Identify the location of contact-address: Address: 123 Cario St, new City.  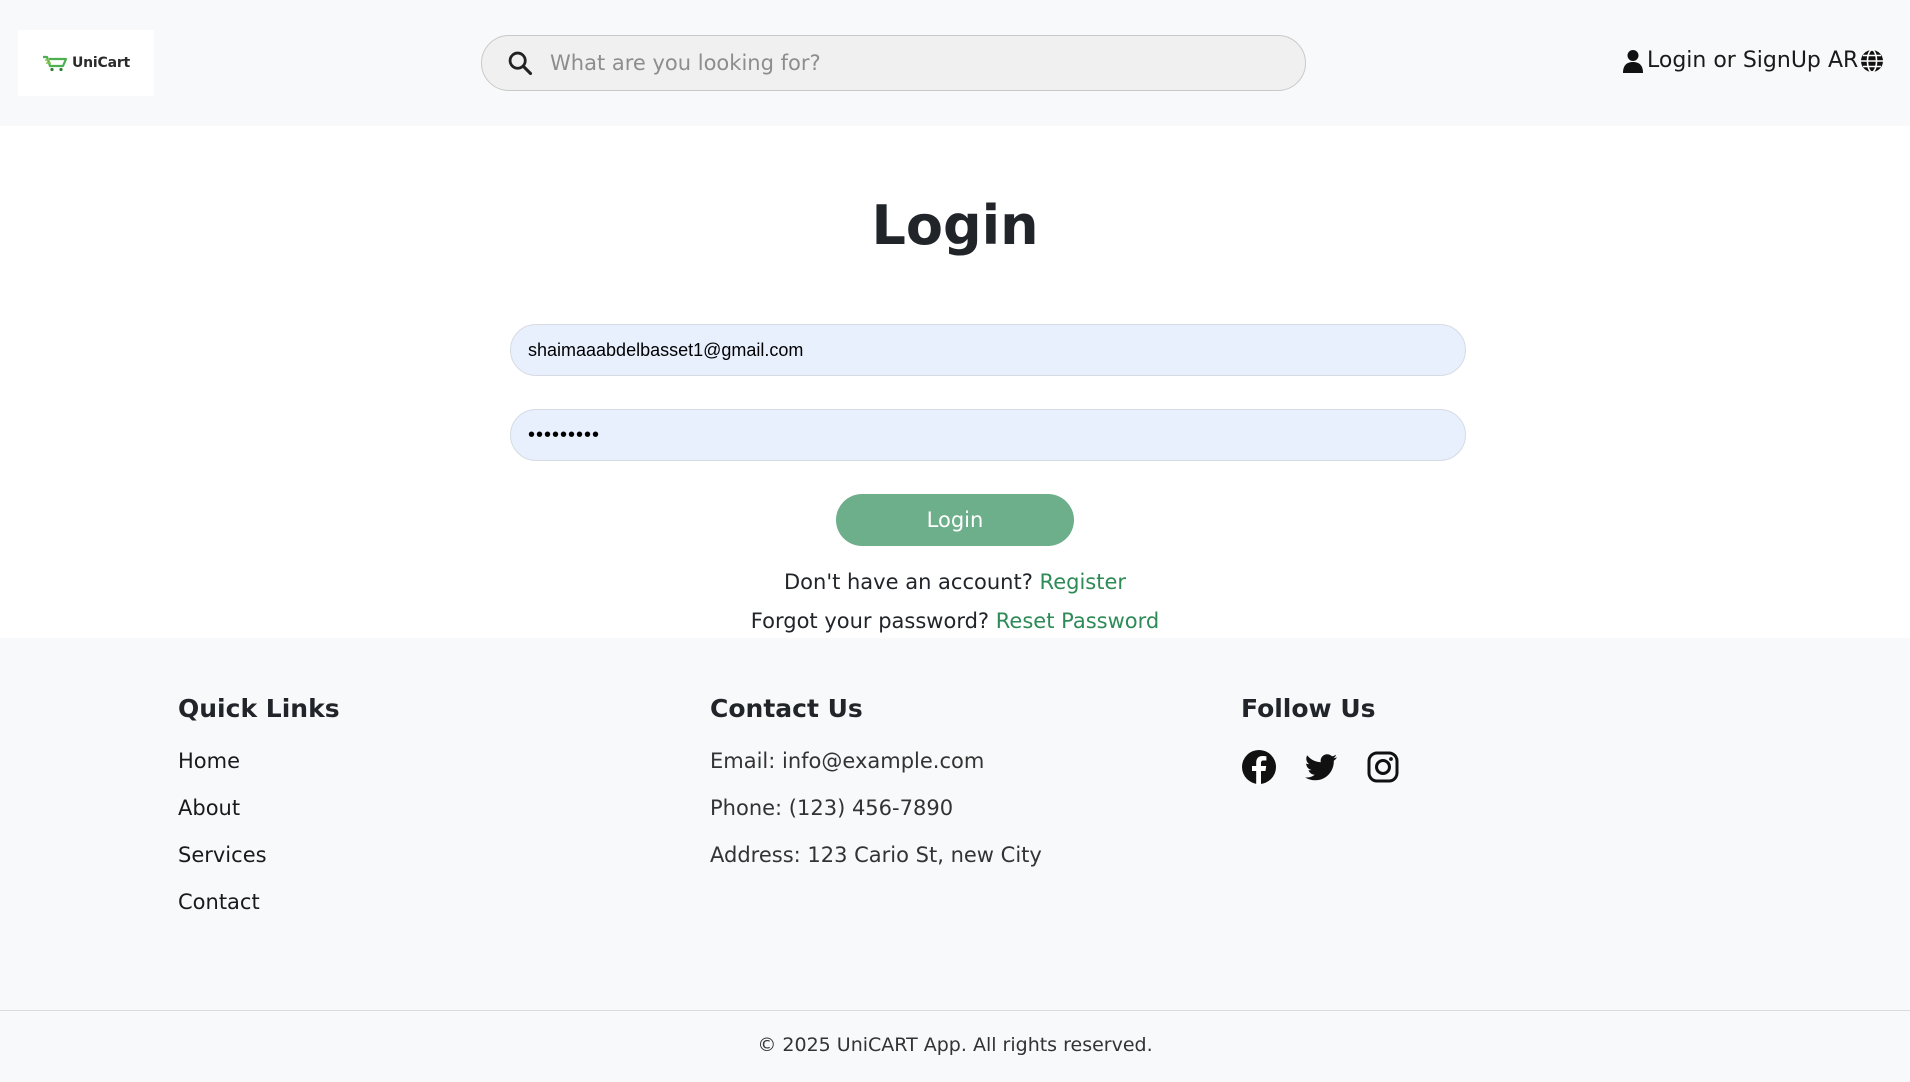
(876, 855).